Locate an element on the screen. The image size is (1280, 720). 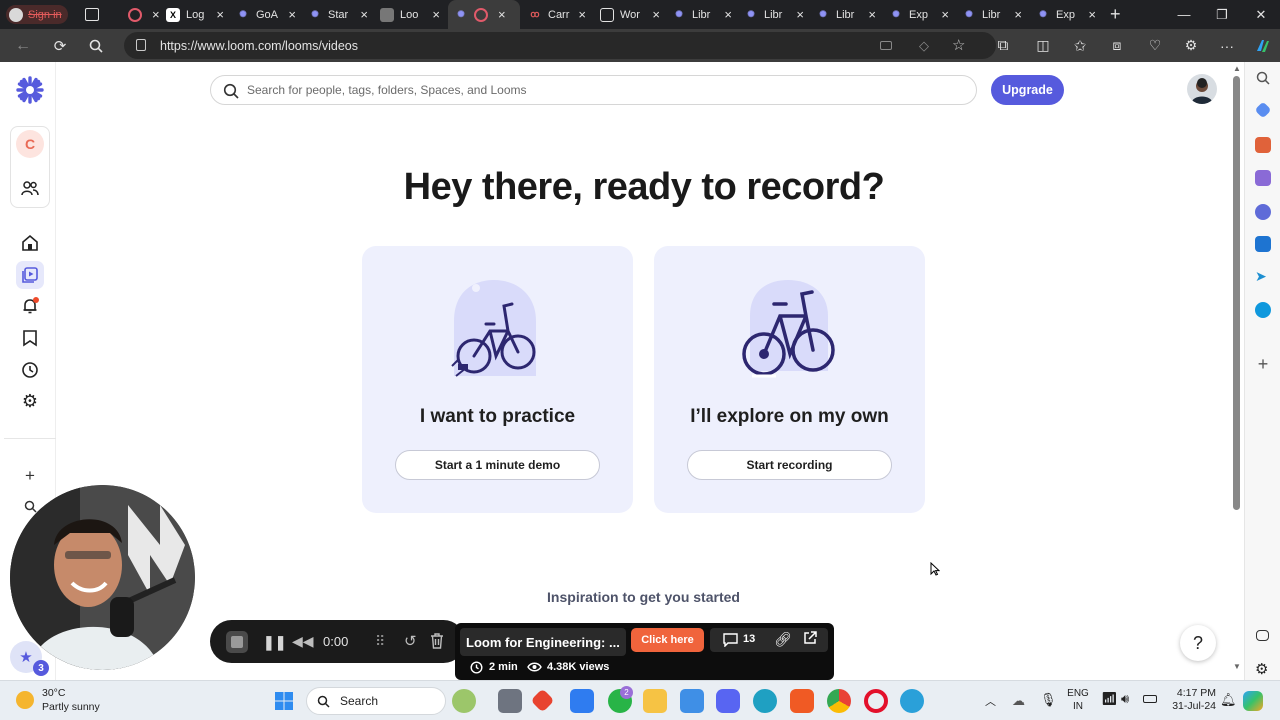
copy-link-icon: 🔗︎ is located at coordinates (783, 639).